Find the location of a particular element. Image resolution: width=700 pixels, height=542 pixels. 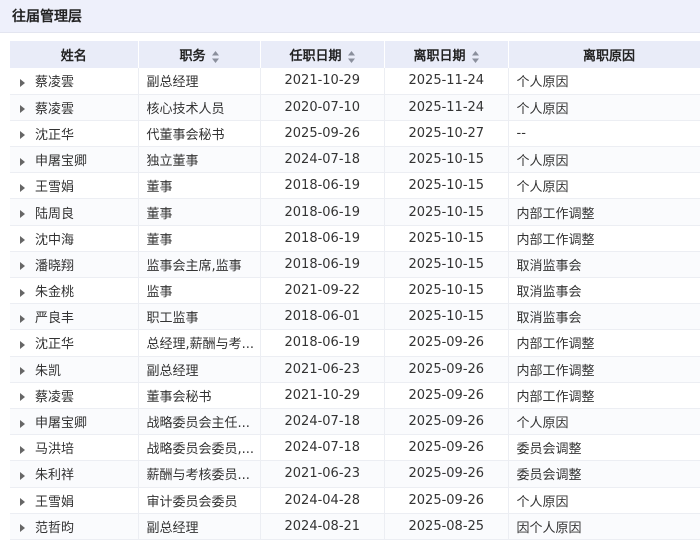

table-row: 严良丰 职工监事 2018-06-01 2025-10-15 取消监事会 is located at coordinates (355, 317).